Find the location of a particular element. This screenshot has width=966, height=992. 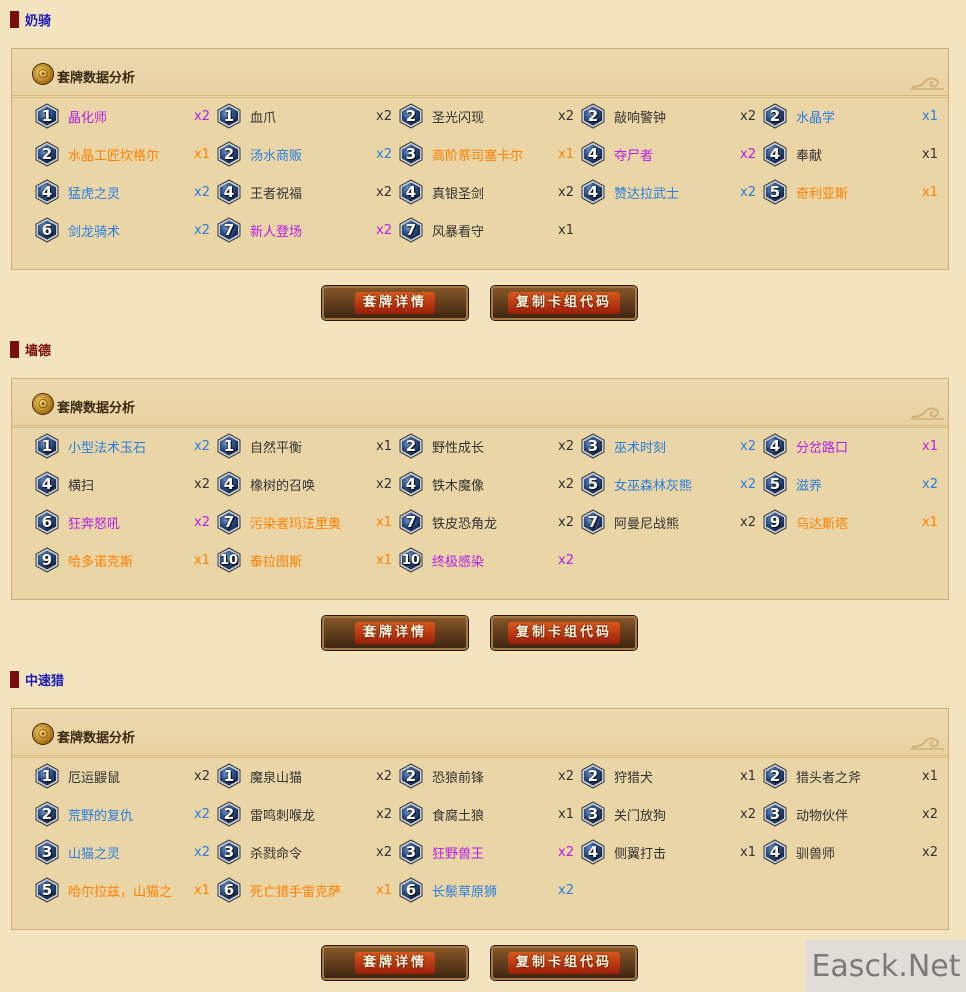

card-entry: 5 女巫森林灰熊 x2 is located at coordinates (671, 484).